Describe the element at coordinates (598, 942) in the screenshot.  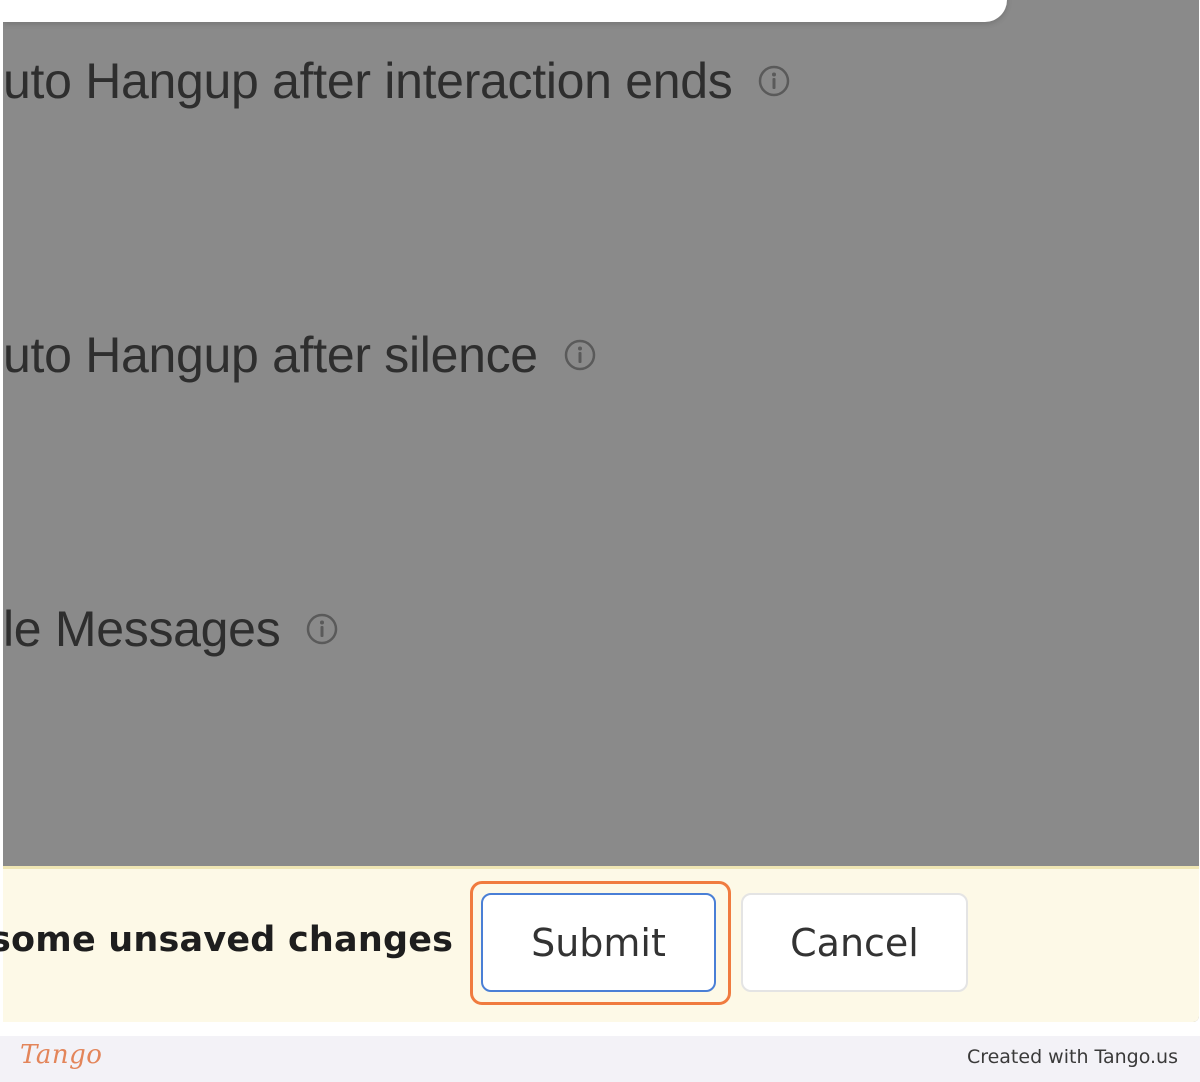
I see `submit-button: Submit` at that location.